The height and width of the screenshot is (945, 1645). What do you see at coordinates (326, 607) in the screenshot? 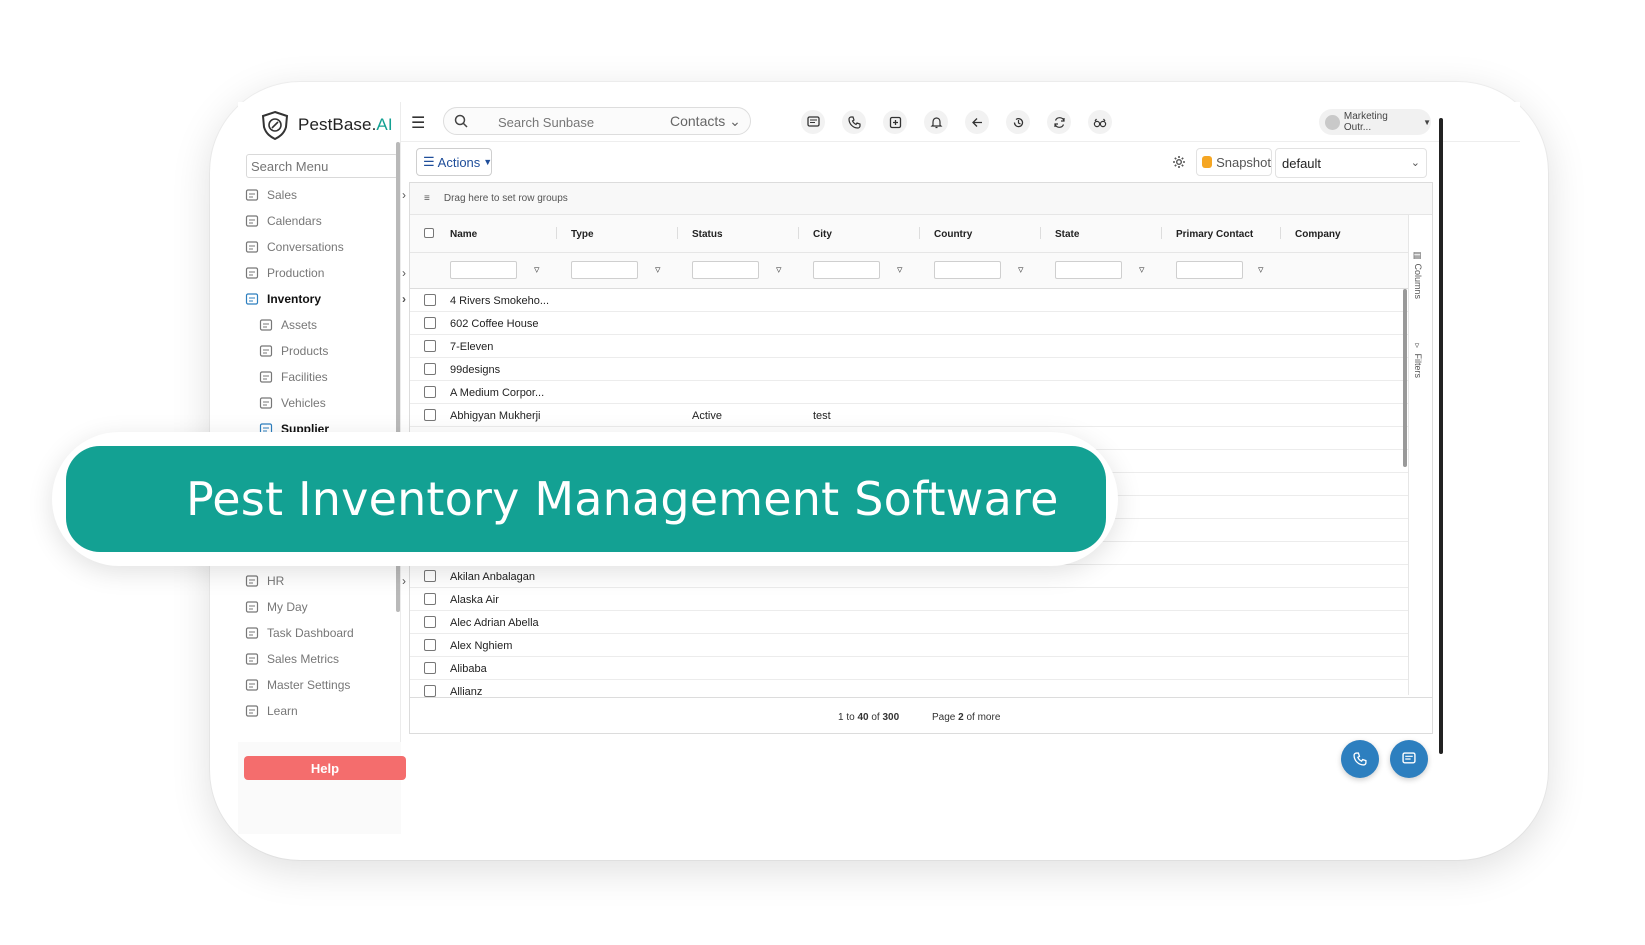
I see `sidebar-item-my-day: My Day` at bounding box center [326, 607].